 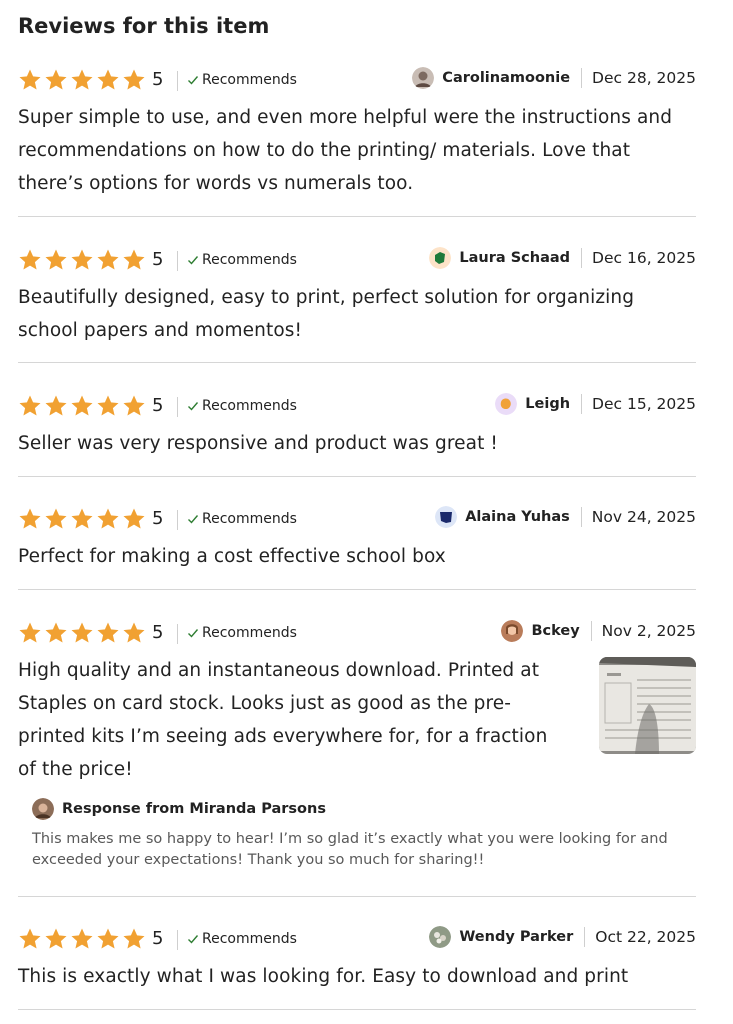 What do you see at coordinates (644, 258) in the screenshot?
I see `review-date: Dec 16, 2025` at bounding box center [644, 258].